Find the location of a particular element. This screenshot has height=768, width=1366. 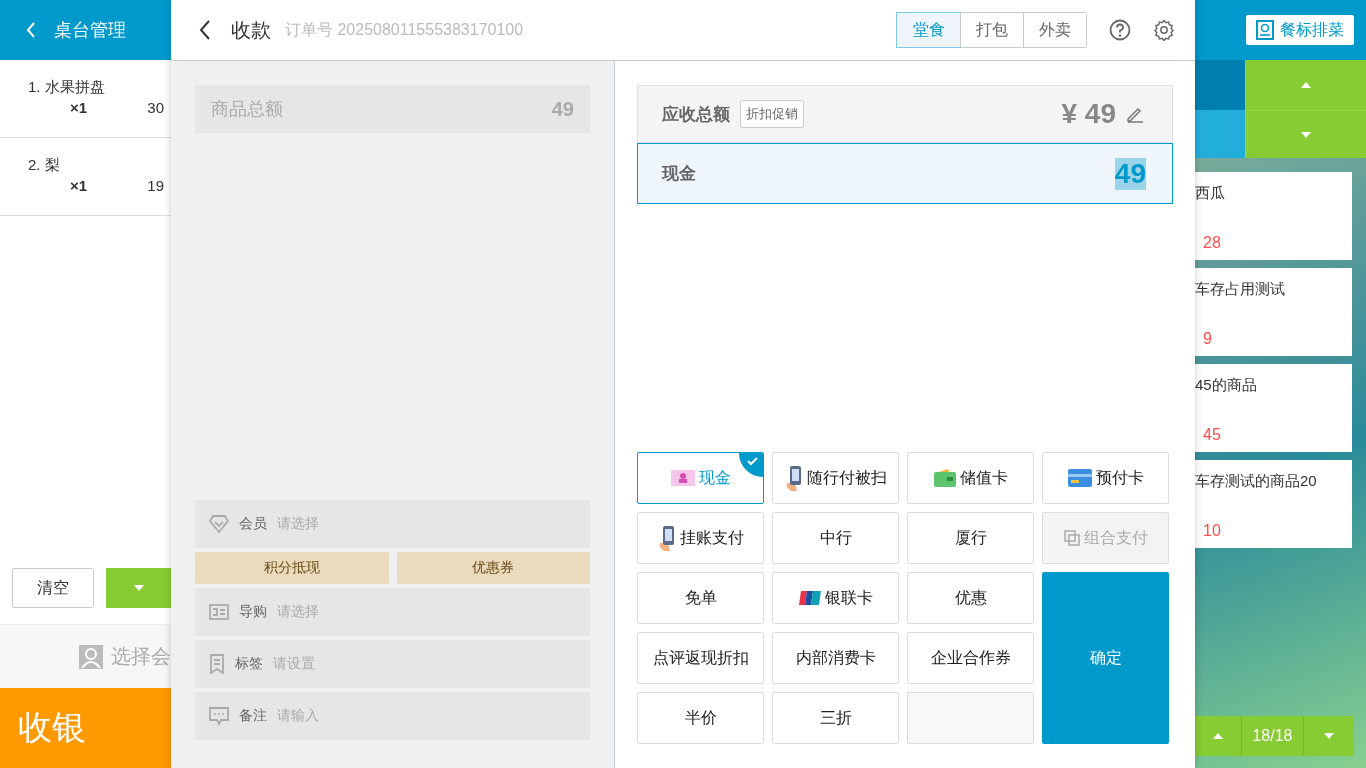

dish-name: 车存测试的商品20 is located at coordinates (1256, 481).